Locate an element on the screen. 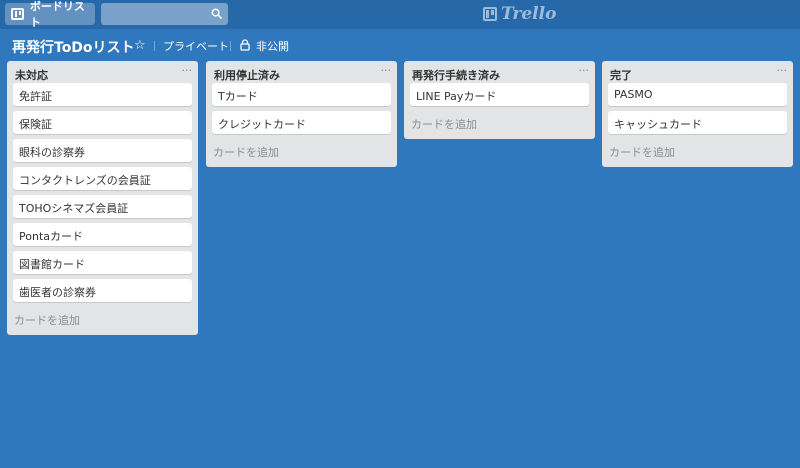  boards-icon is located at coordinates (17, 14).